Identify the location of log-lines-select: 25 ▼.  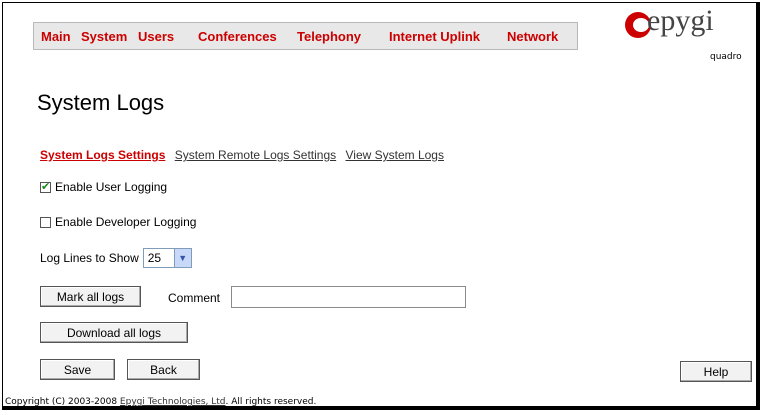
(167, 258).